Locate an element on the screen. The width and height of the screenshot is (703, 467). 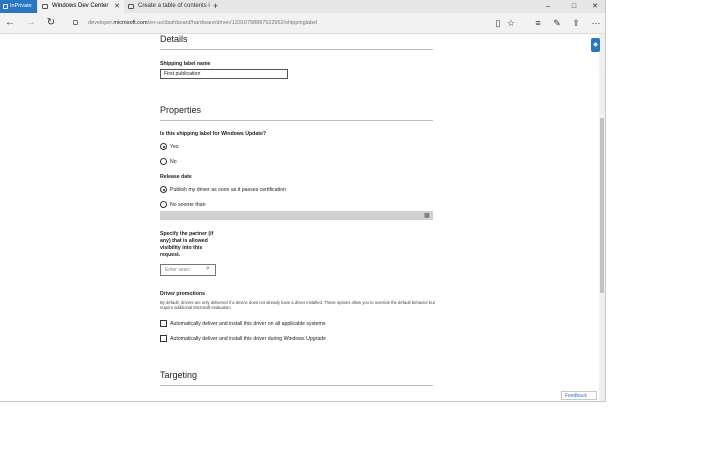
minimize-button: – is located at coordinates (548, 6).